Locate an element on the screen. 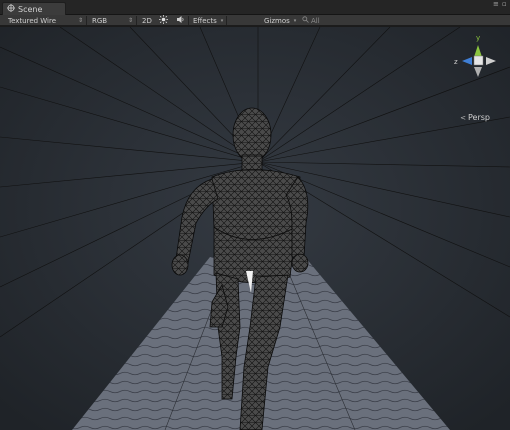  gizmos-dropdown: Gizmos ▾ is located at coordinates (280, 20).